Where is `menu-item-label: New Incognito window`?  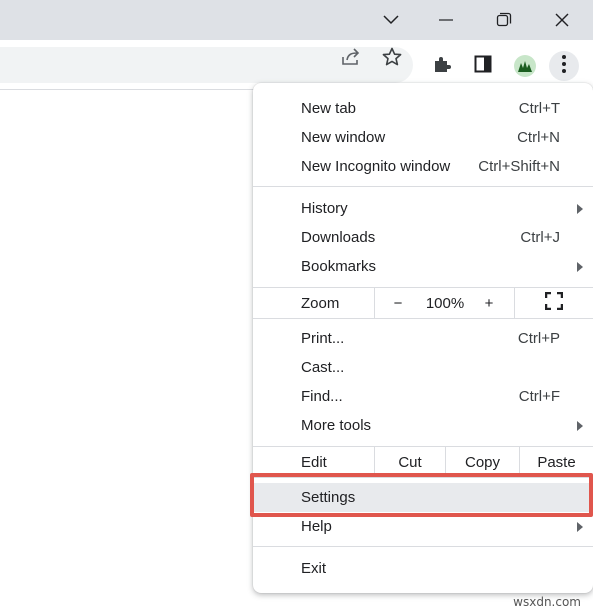 menu-item-label: New Incognito window is located at coordinates (376, 166).